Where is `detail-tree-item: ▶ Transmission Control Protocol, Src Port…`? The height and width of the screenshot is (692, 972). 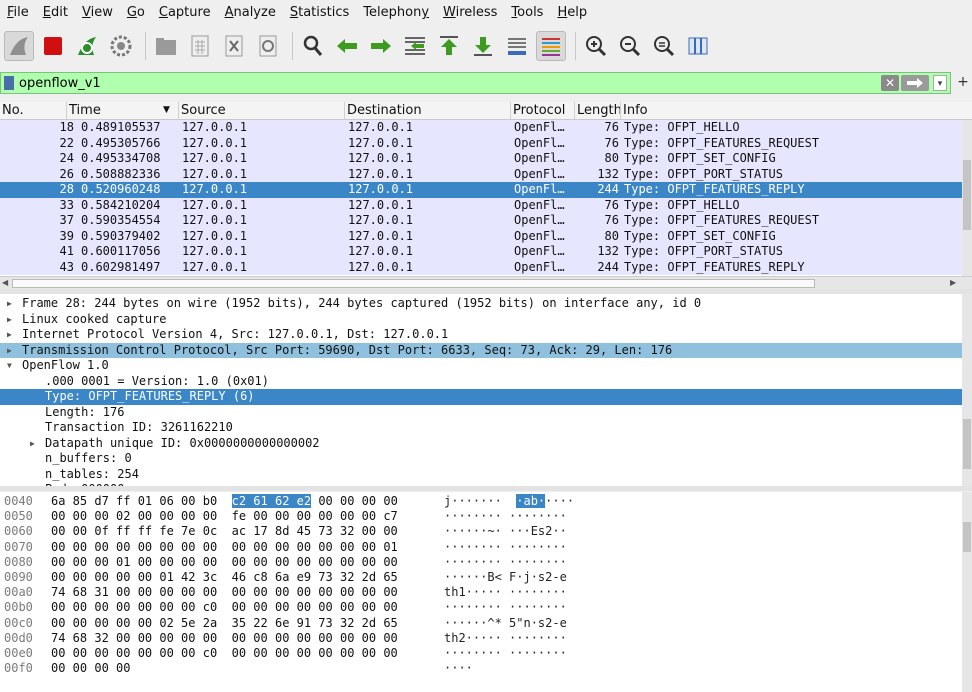
detail-tree-item: ▶ Transmission Control Protocol, Src Port… is located at coordinates (481, 350).